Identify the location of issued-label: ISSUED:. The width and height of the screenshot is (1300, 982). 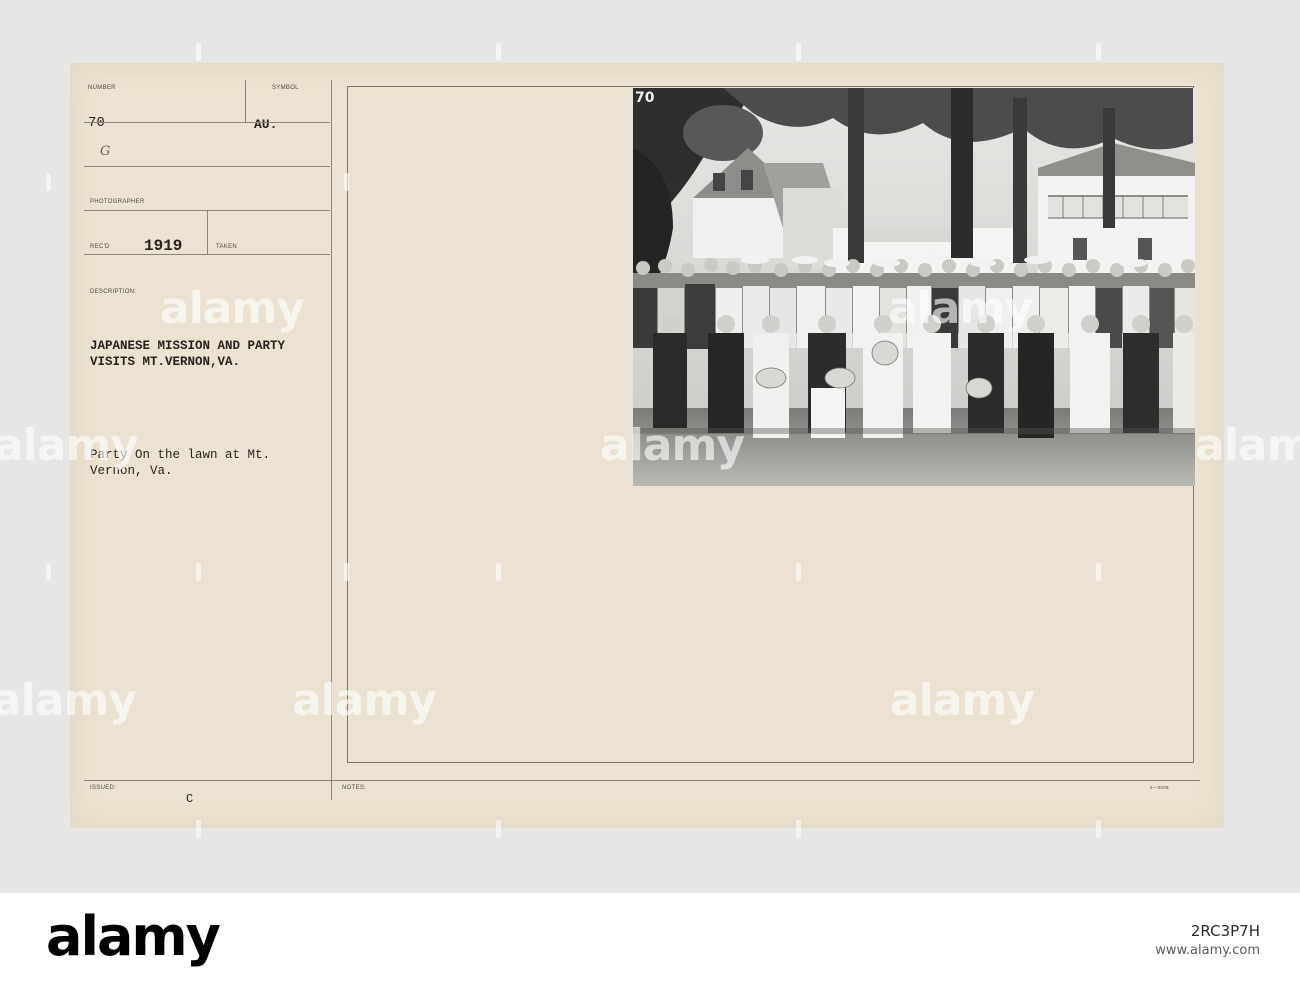
(103, 788).